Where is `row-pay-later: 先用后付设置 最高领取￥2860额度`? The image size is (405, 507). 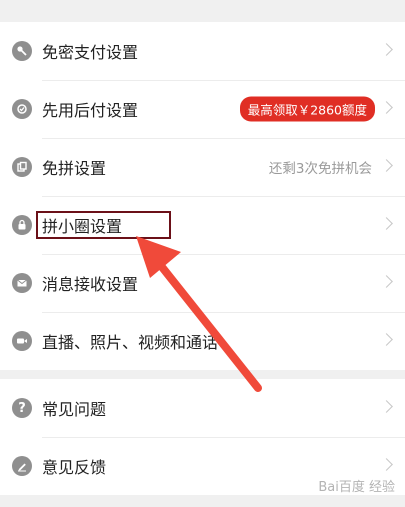 row-pay-later: 先用后付设置 最高领取￥2860额度 is located at coordinates (202, 109).